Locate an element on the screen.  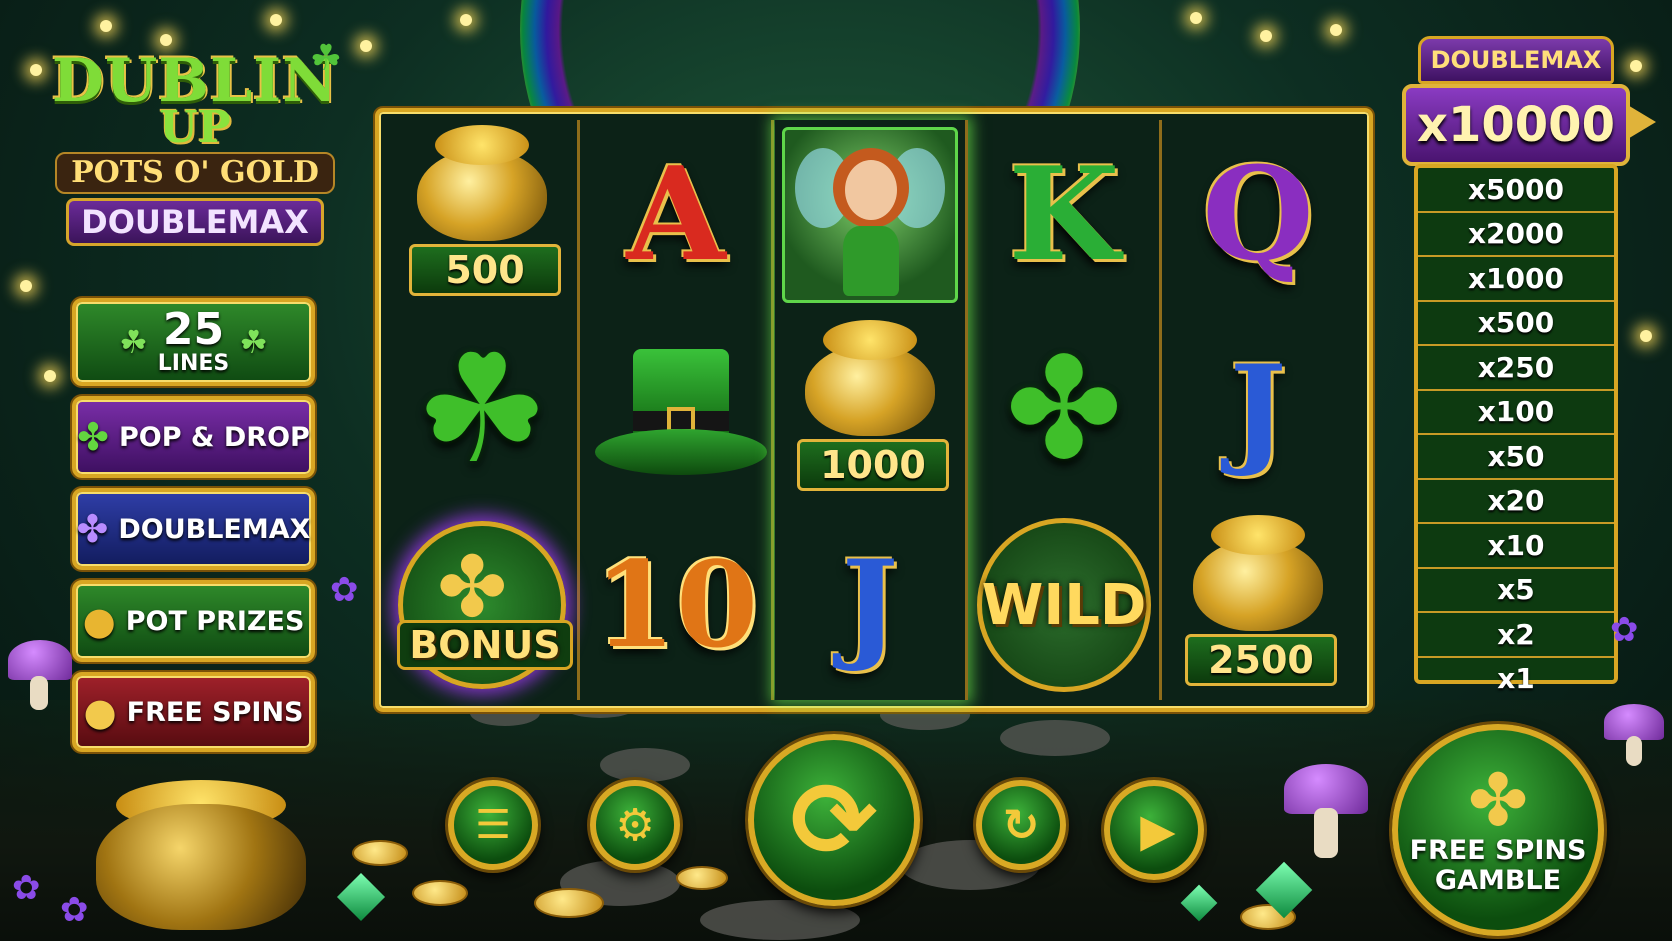
symbol-pot-of-gold: 2500 is located at coordinates (1258, 605).